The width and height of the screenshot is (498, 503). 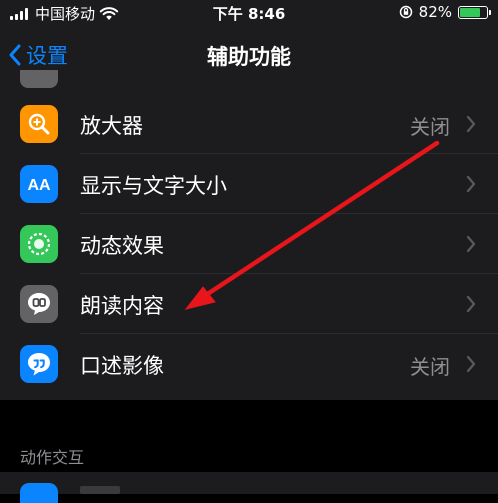 What do you see at coordinates (39, 124) in the screenshot?
I see `magnifier-icon` at bounding box center [39, 124].